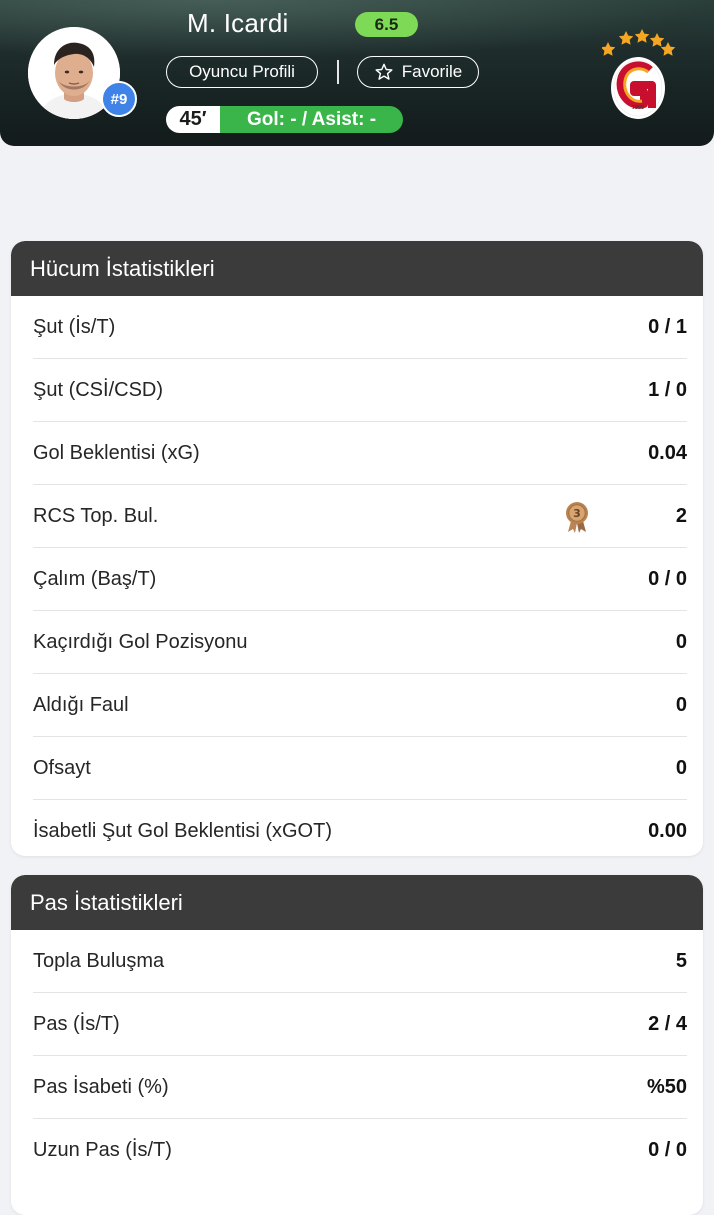  I want to click on stat-label: RCS Top. Bul., so click(96, 515).